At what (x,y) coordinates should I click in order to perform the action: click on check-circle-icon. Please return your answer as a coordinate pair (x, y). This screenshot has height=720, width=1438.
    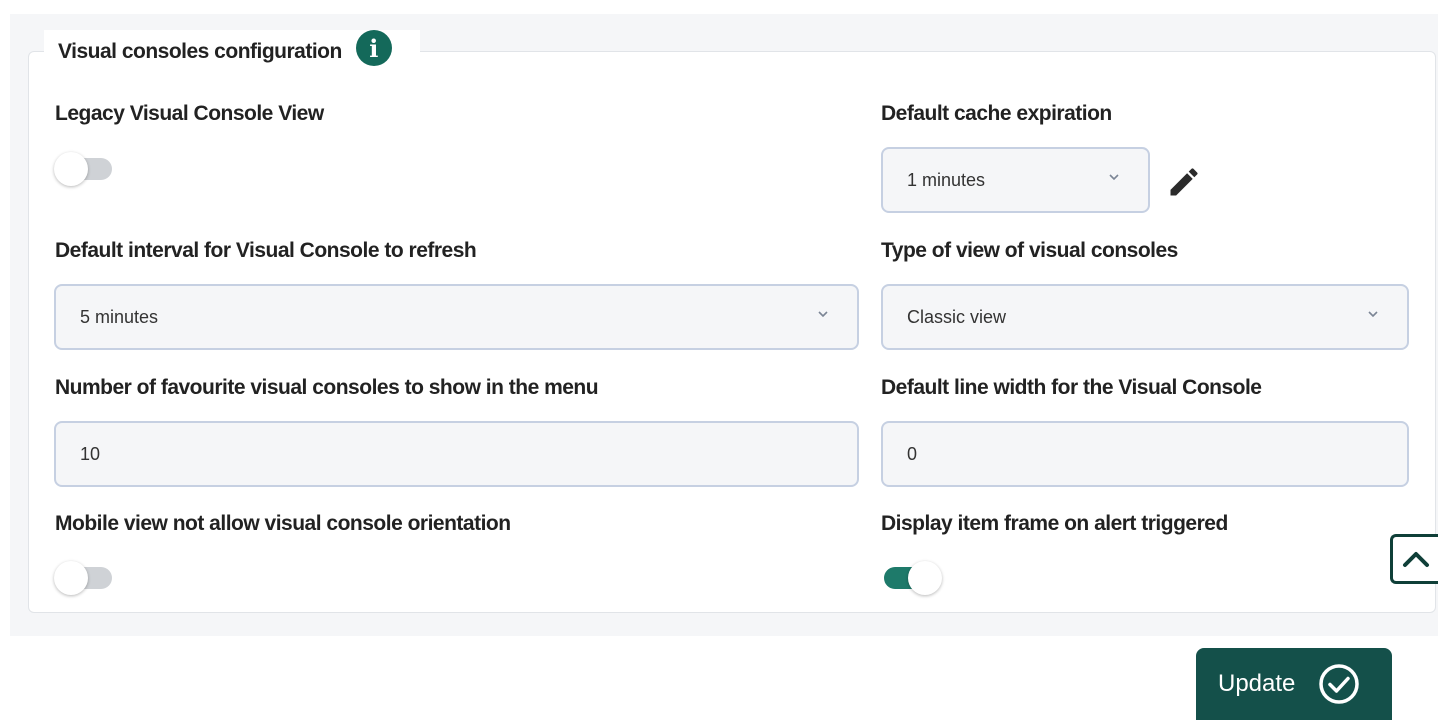
    Looking at the image, I should click on (1339, 684).